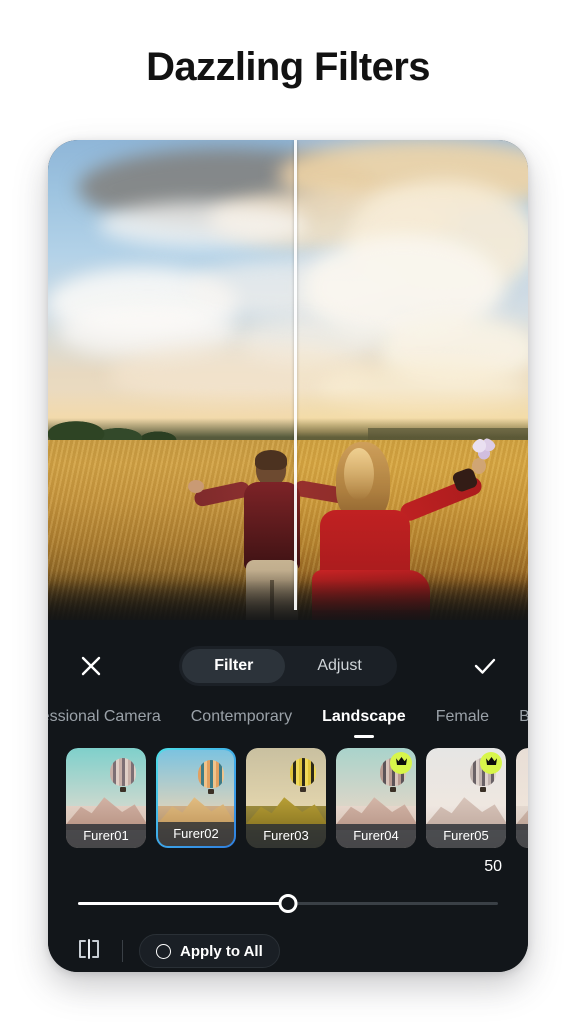 The width and height of the screenshot is (576, 1024). I want to click on radio-icon, so click(163, 951).